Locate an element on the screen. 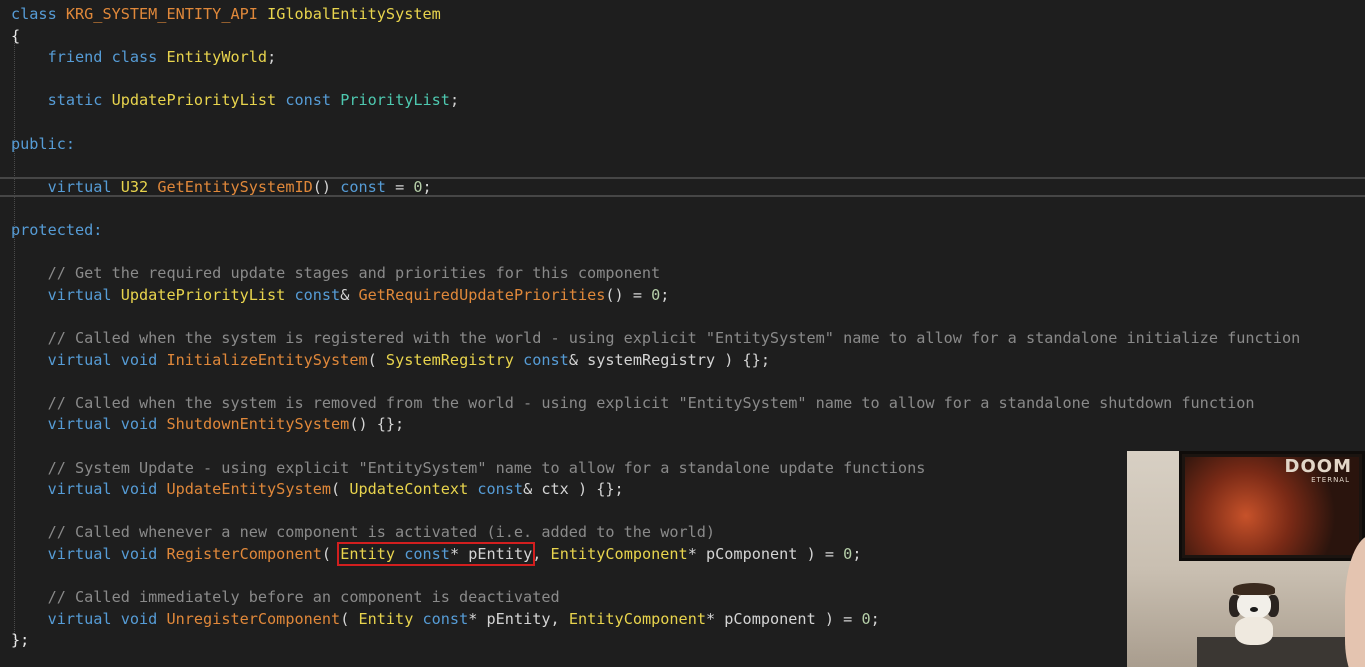 Image resolution: width=1365 pixels, height=667 pixels. code-token: UpdateContext is located at coordinates (409, 489).